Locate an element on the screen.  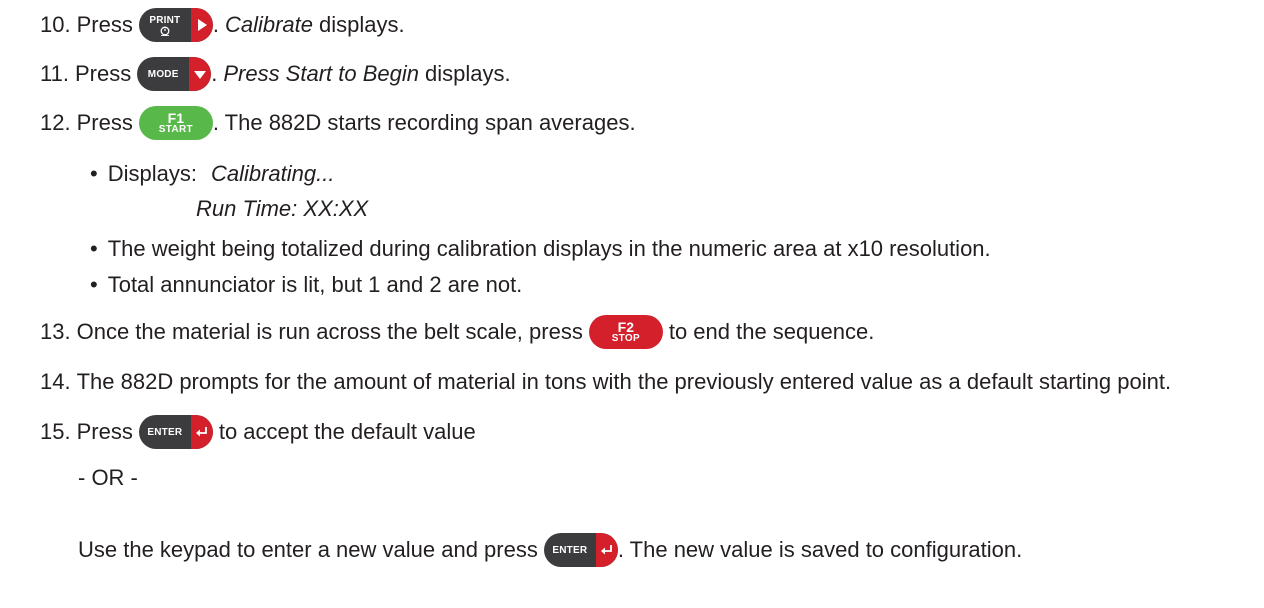
step-10: 10. Press PRINT . Calibrate displays. is located at coordinates (222, 25).